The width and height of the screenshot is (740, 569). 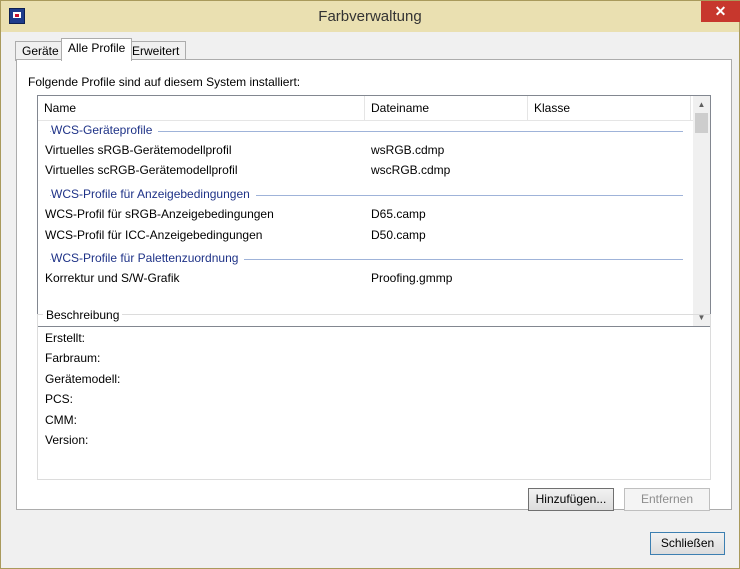 What do you see at coordinates (105, 130) in the screenshot?
I see `group-label: WCS-Geräteprofile` at bounding box center [105, 130].